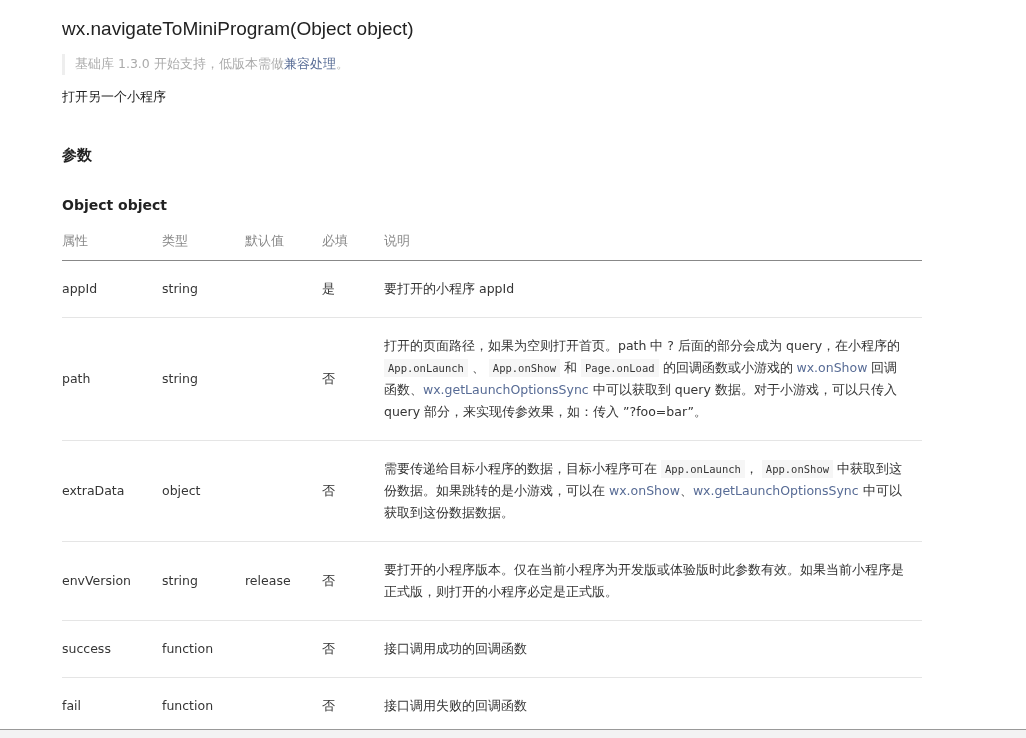 The image size is (1026, 738). I want to click on description-cell: 打开的页面路径，如果为空则打开首页。path 中 ? 后面的部分会成为 query，在小程序的 App.onLaunch 、 App.onShow 和 Page.onLoad 的回调函数或小游戏的 wx.onShow 回调函数、wx.getLaunchOptionsSync 中可以获取到 query 数据。对于小游戏，可以只传入 query 部分，来实现传参效果，如：传入 ”?foo=bar”。, so click(653, 379).